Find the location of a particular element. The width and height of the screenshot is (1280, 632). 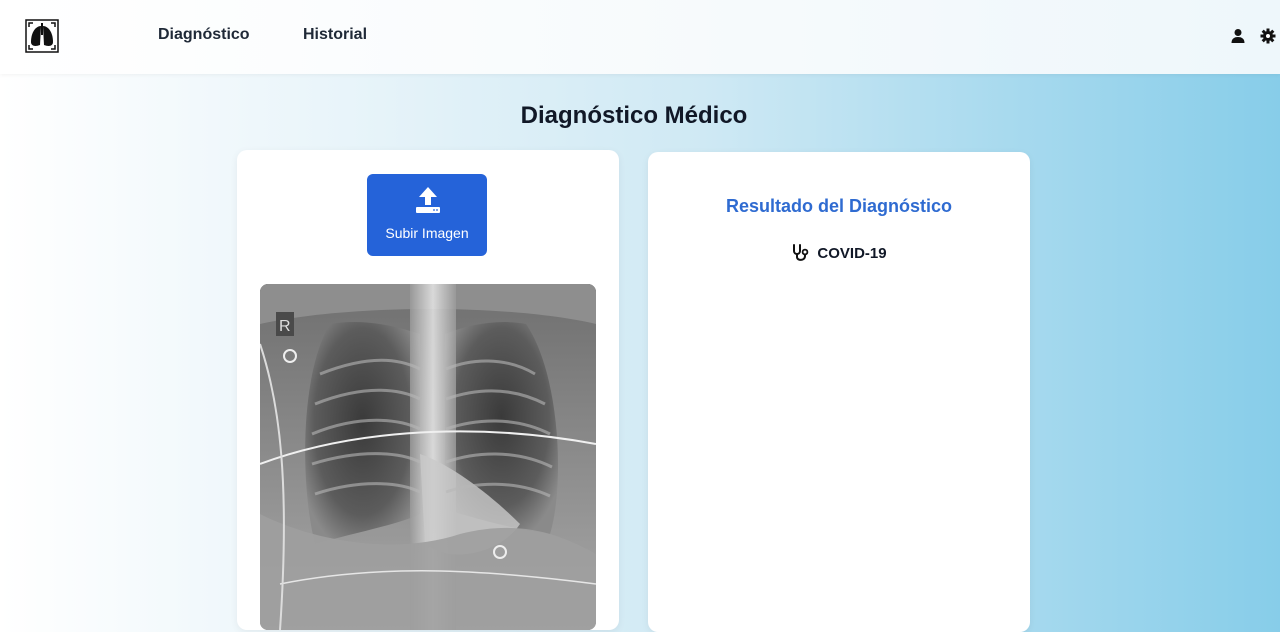

upload-image-label: Subir Imagen is located at coordinates (427, 233).